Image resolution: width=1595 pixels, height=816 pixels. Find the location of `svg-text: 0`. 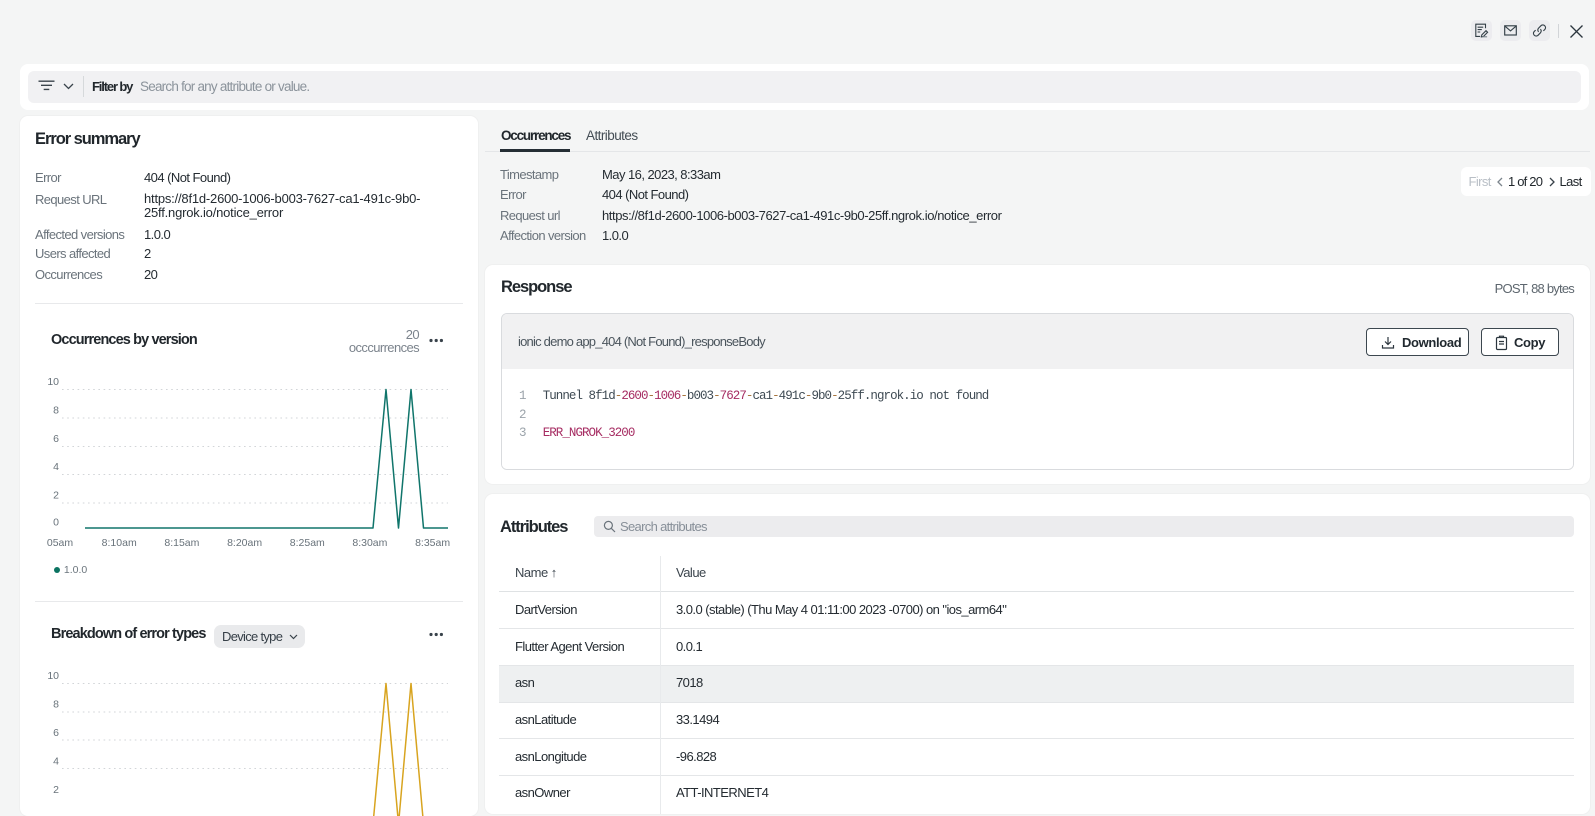

svg-text: 0 is located at coordinates (56, 523).